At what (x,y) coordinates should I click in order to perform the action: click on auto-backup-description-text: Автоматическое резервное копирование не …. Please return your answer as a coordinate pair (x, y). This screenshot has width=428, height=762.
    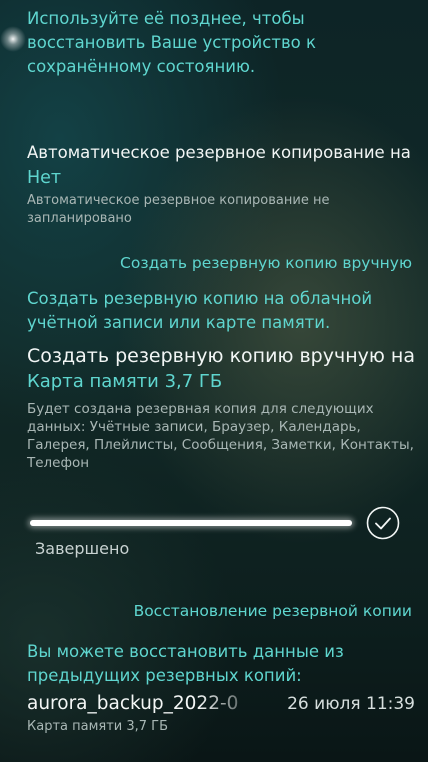
    Looking at the image, I should click on (178, 209).